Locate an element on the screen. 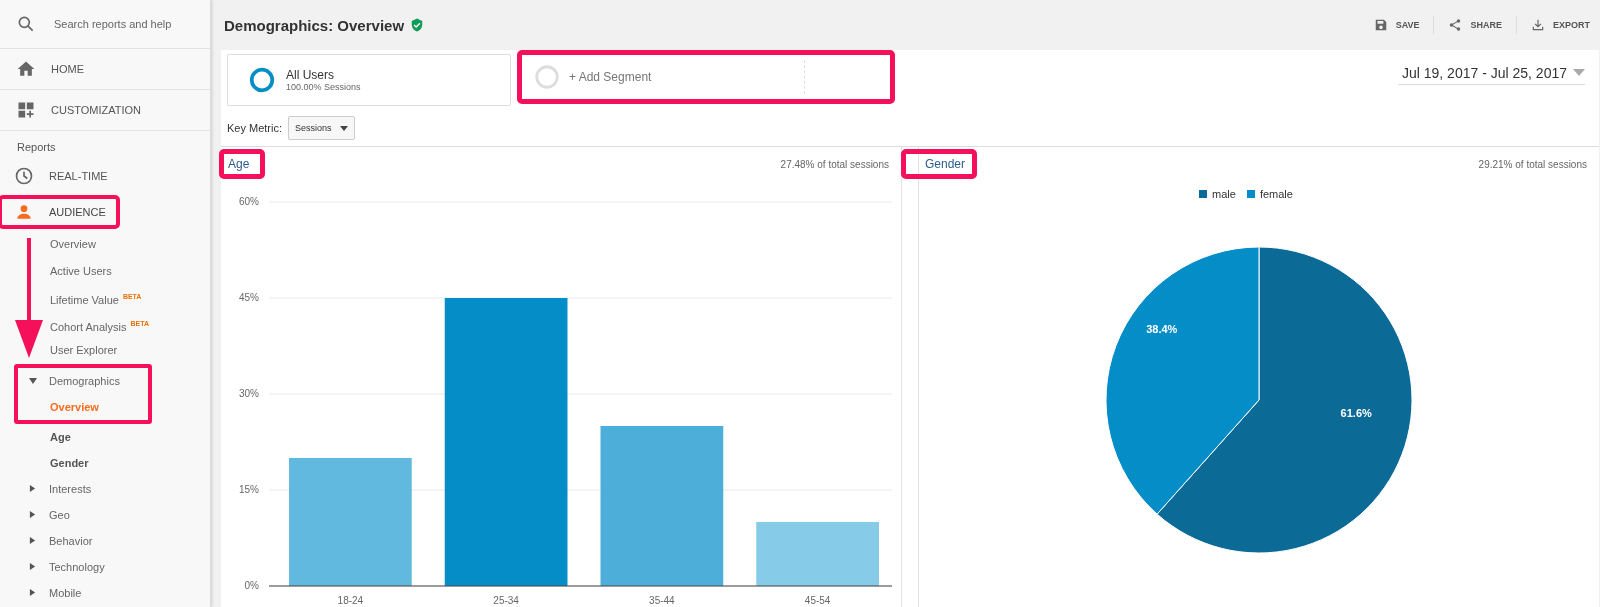 This screenshot has width=1600, height=607. nav-group-label: Behavior is located at coordinates (71, 540).